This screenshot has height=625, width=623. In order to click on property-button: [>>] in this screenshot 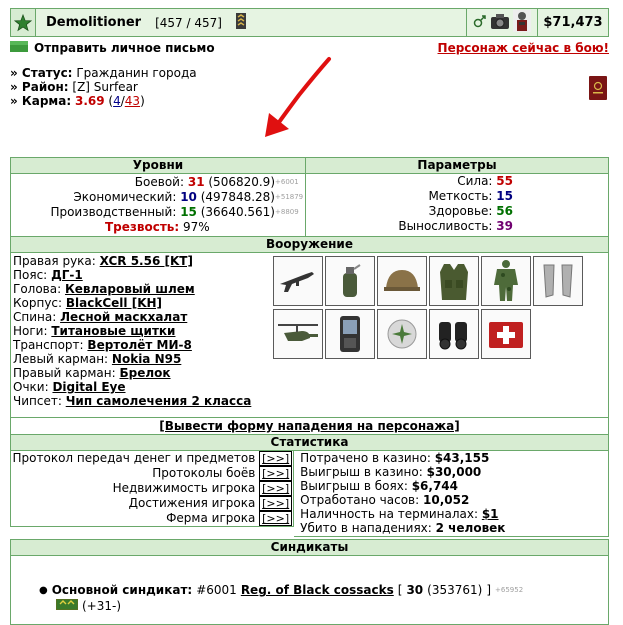, I will do `click(276, 488)`.